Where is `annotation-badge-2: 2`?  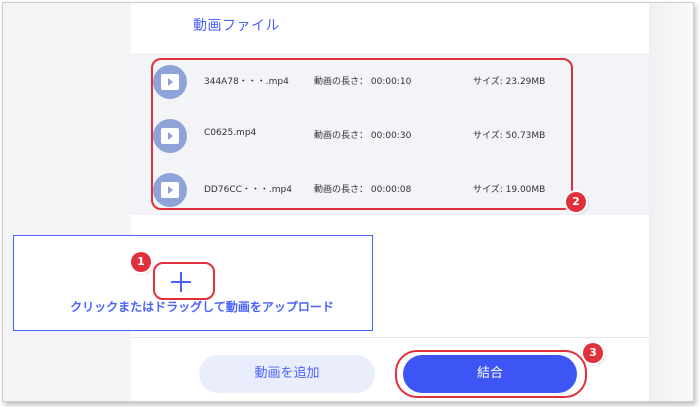
annotation-badge-2: 2 is located at coordinates (576, 202).